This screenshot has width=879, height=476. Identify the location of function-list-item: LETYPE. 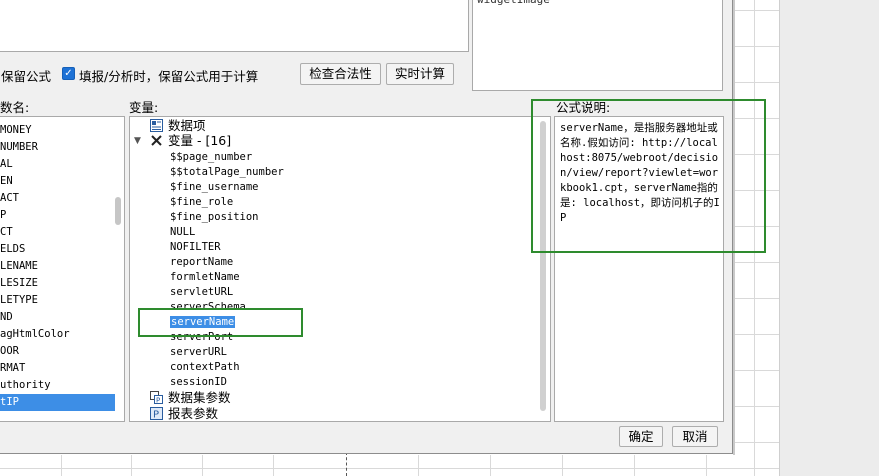
(58, 300).